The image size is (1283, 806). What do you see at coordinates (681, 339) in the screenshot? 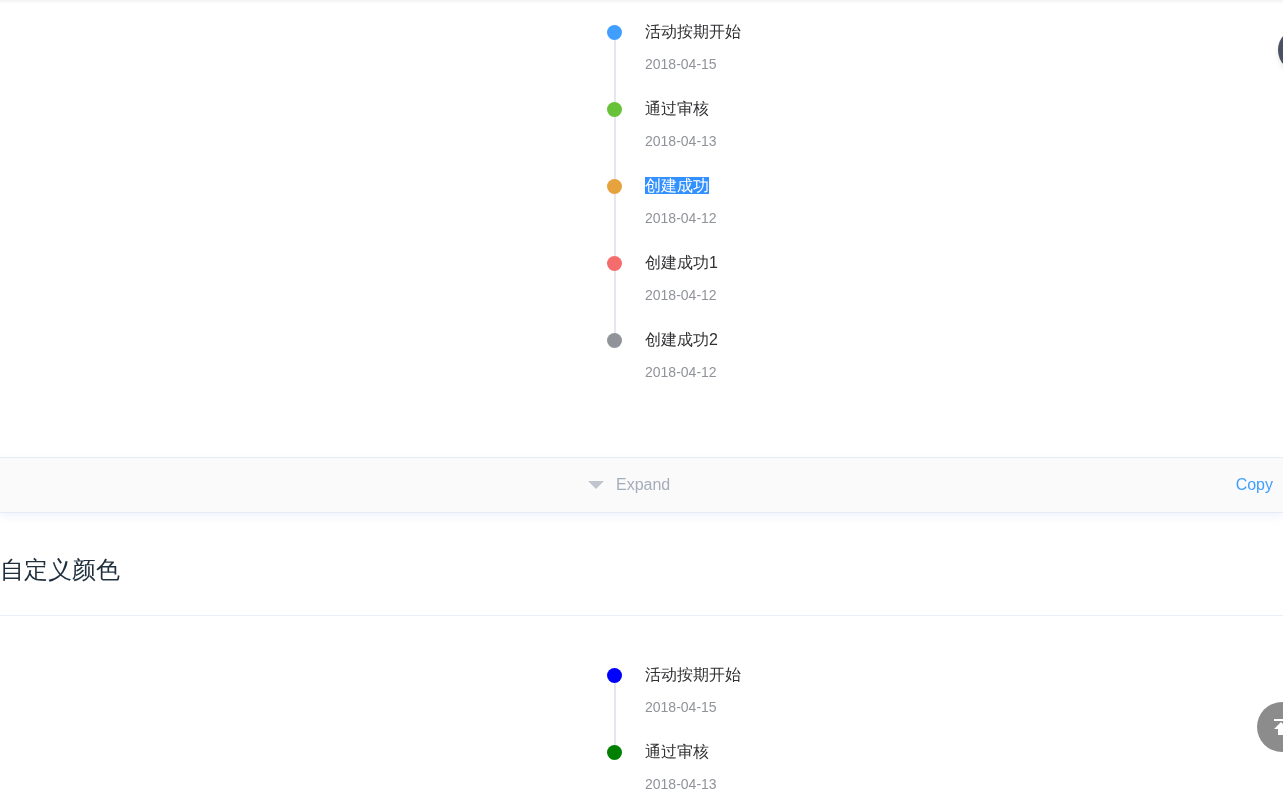
I see `timeline-title: 创建成功2` at bounding box center [681, 339].